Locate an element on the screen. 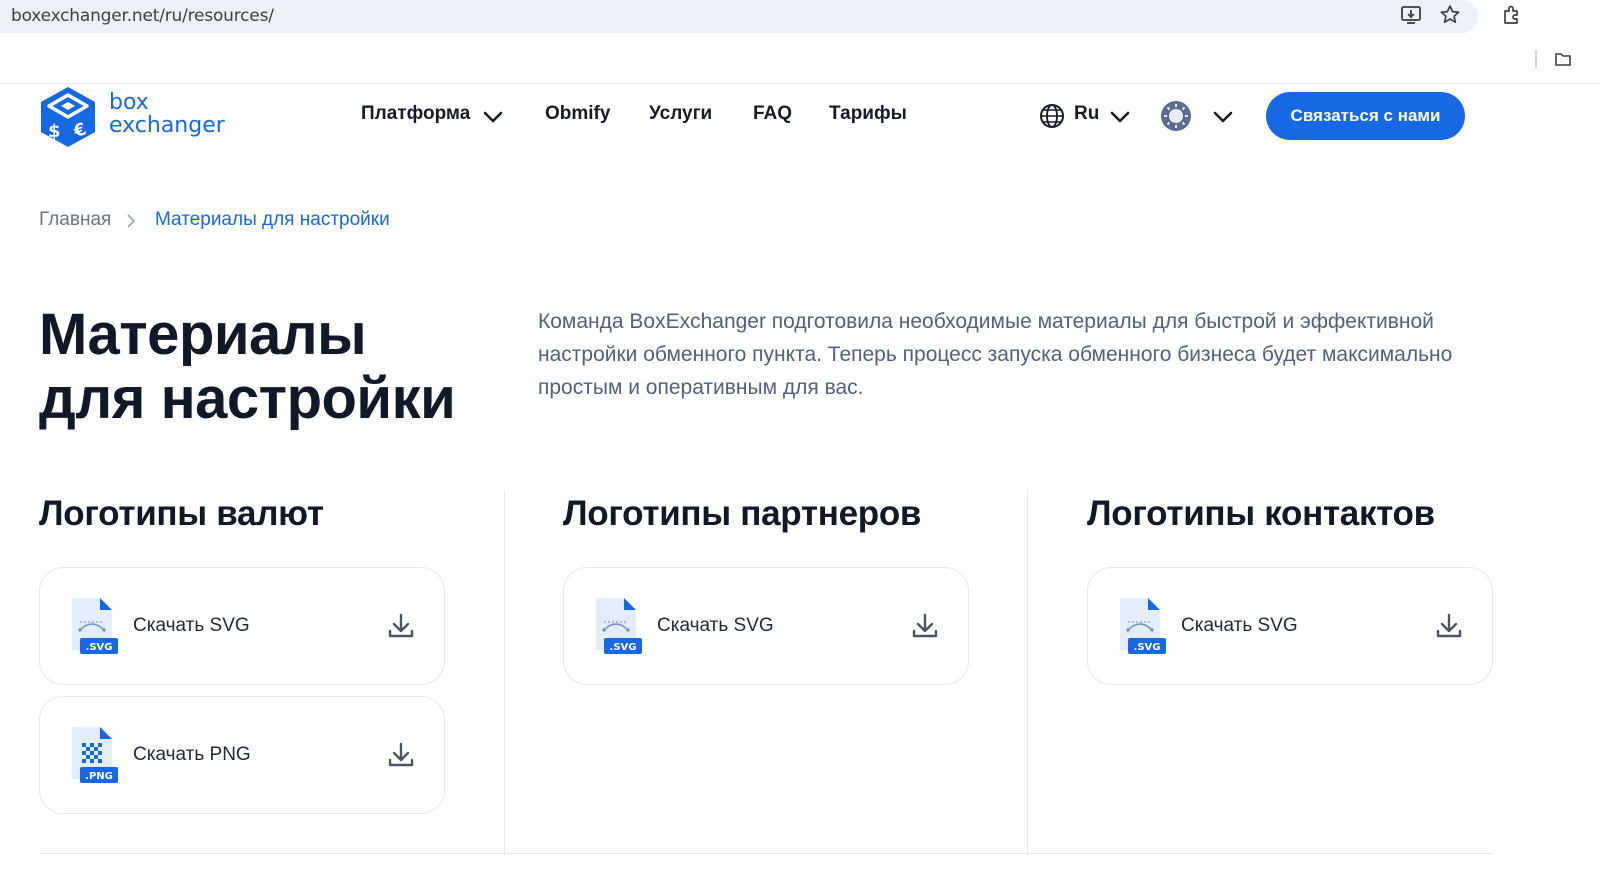  nav-item-faq: FAQ is located at coordinates (772, 114).